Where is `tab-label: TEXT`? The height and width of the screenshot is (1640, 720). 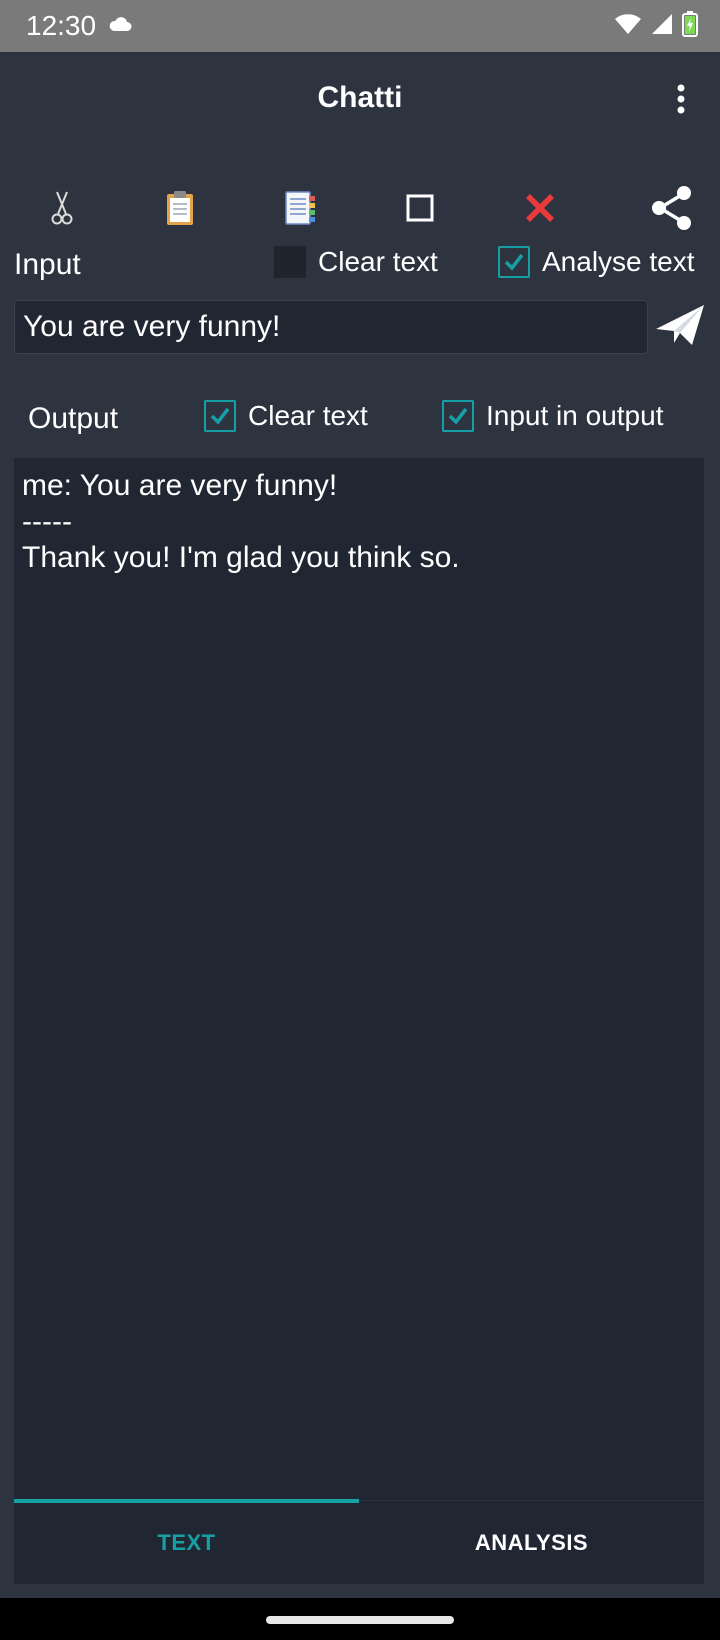 tab-label: TEXT is located at coordinates (186, 1542).